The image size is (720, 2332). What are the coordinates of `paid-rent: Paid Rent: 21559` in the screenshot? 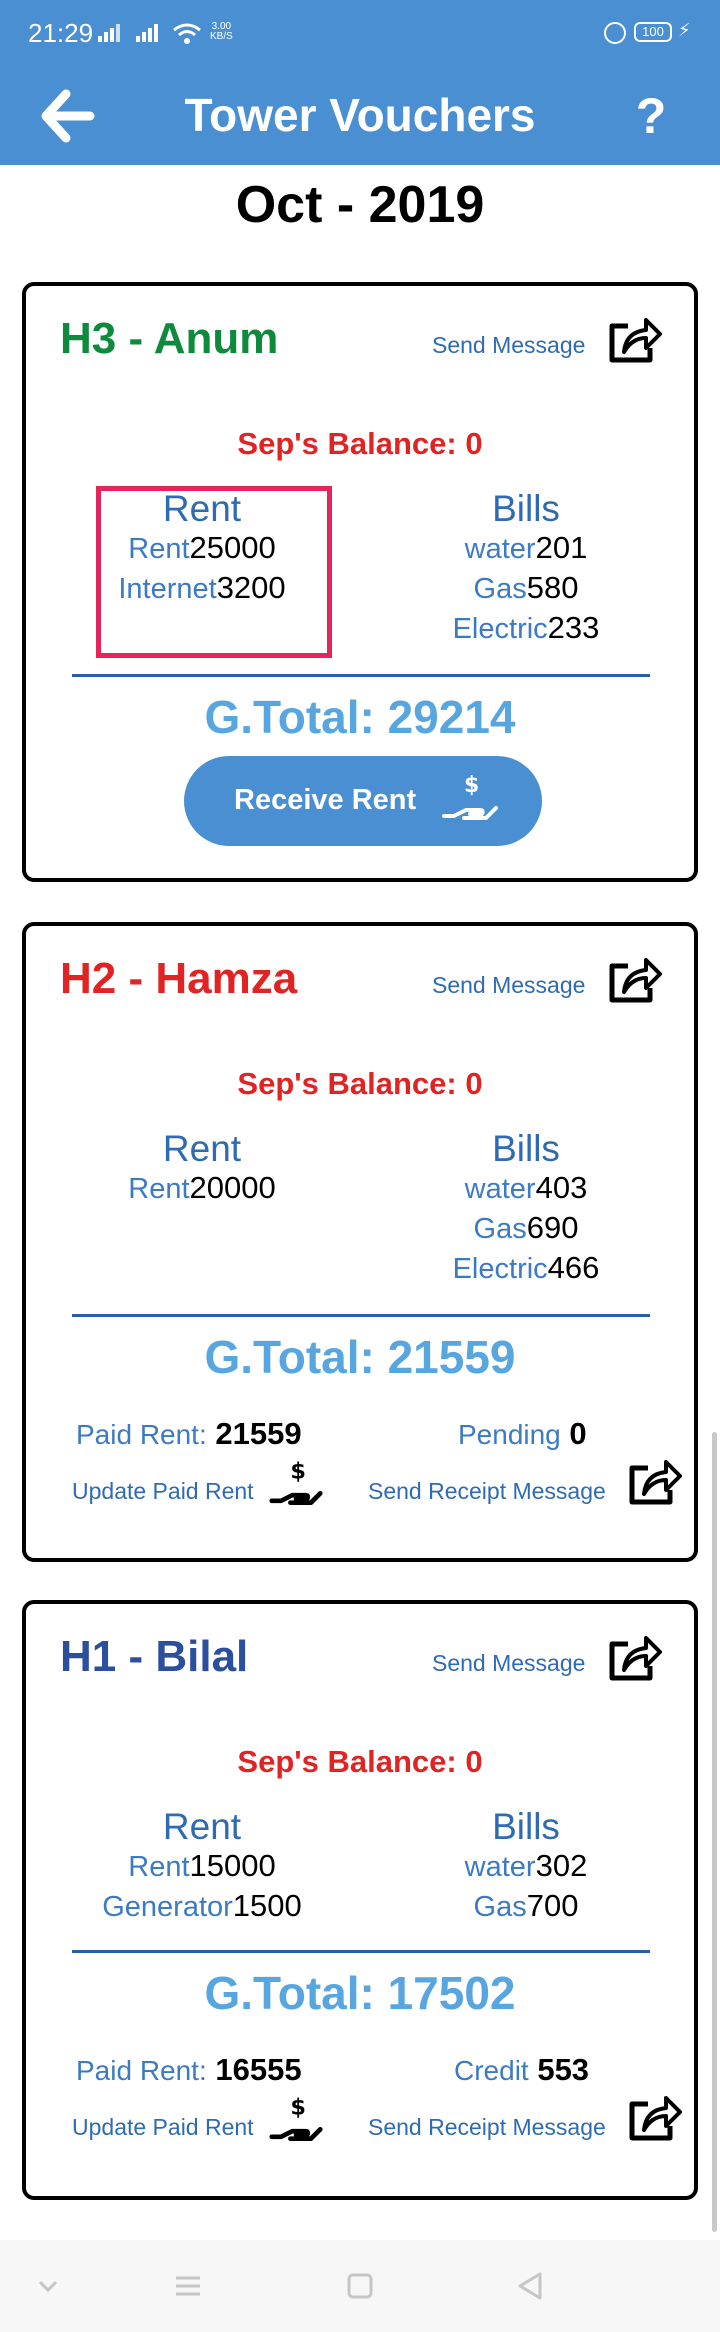 It's located at (189, 1434).